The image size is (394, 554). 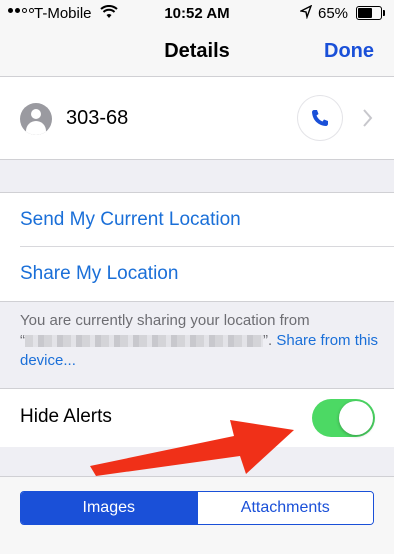 What do you see at coordinates (349, 51) in the screenshot?
I see `done-button: Done` at bounding box center [349, 51].